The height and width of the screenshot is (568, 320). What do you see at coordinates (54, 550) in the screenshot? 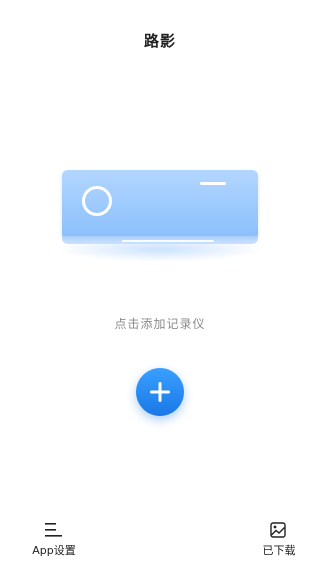
I see `tab-label-app-settings: App设置` at bounding box center [54, 550].